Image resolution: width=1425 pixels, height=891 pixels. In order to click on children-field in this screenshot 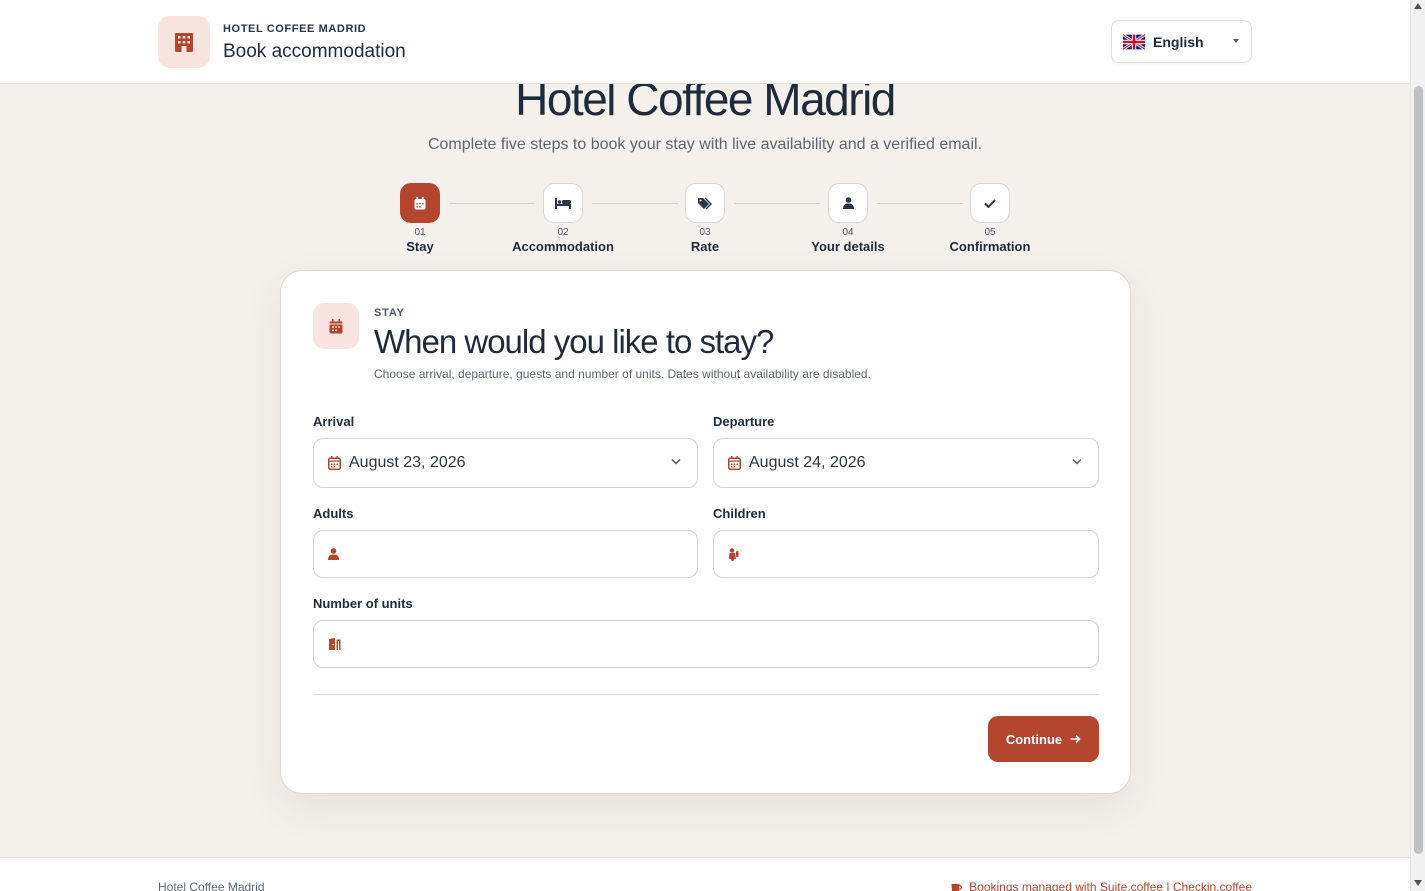, I will do `click(906, 554)`.